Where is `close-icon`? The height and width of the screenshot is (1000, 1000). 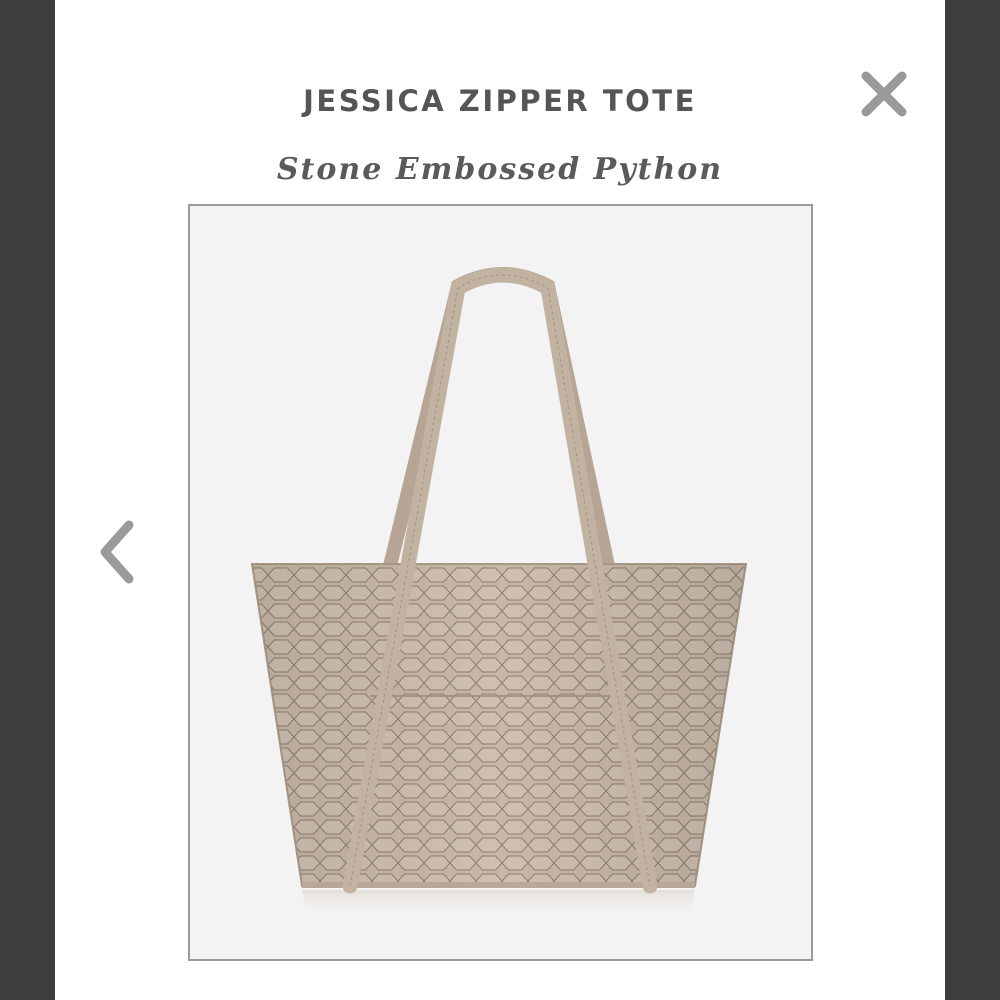
close-icon is located at coordinates (884, 94).